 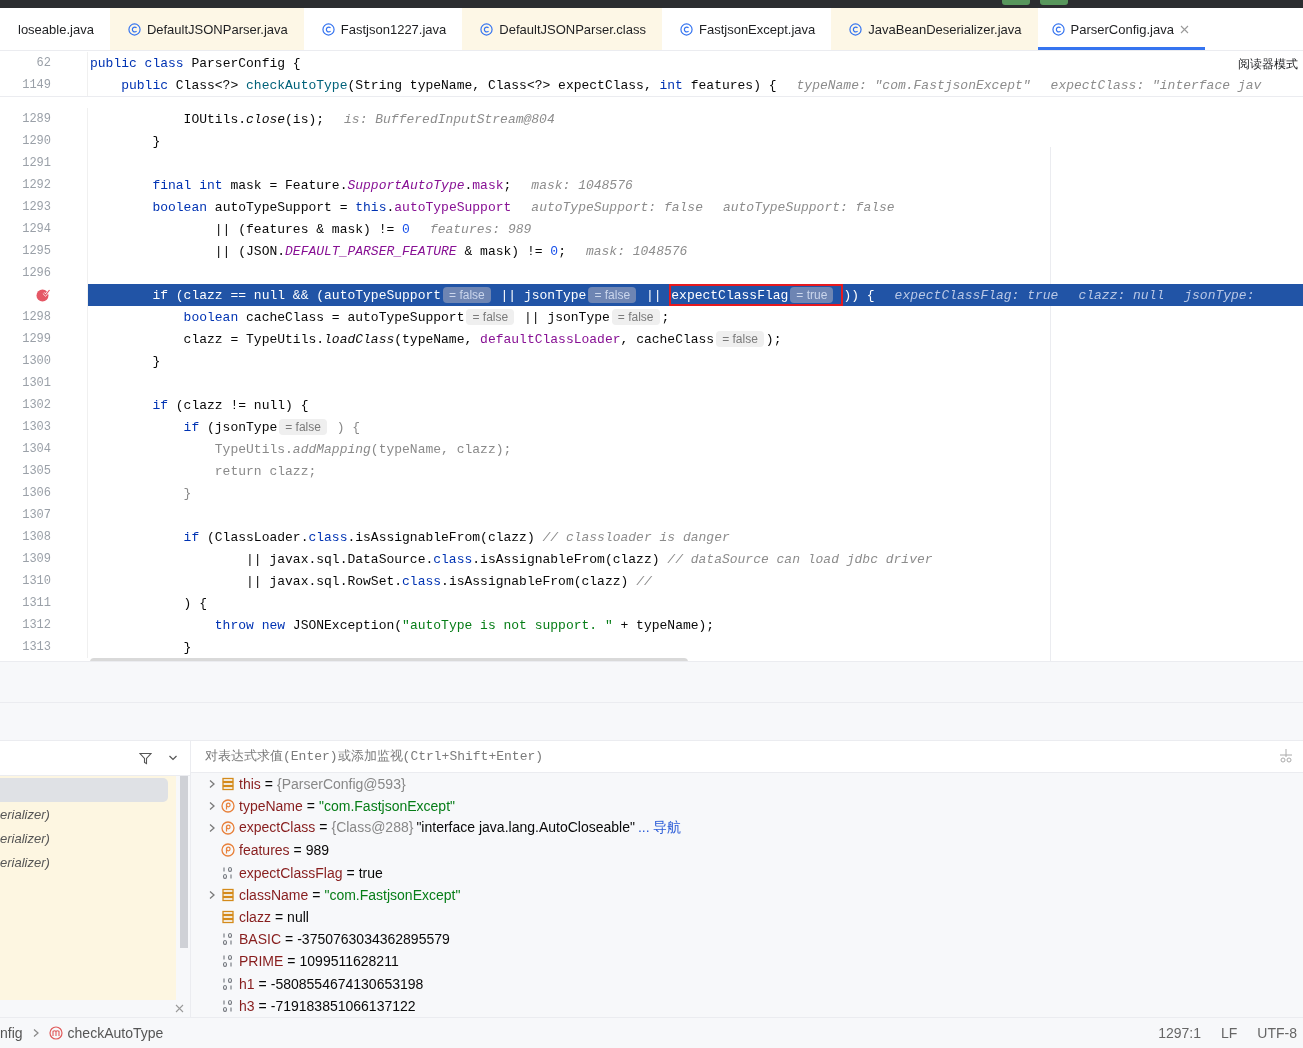 What do you see at coordinates (462, 828) in the screenshot?
I see `variable-entry: expectClass = {Class@288} "interface java.lang.AutoCloseable" ... 导航` at bounding box center [462, 828].